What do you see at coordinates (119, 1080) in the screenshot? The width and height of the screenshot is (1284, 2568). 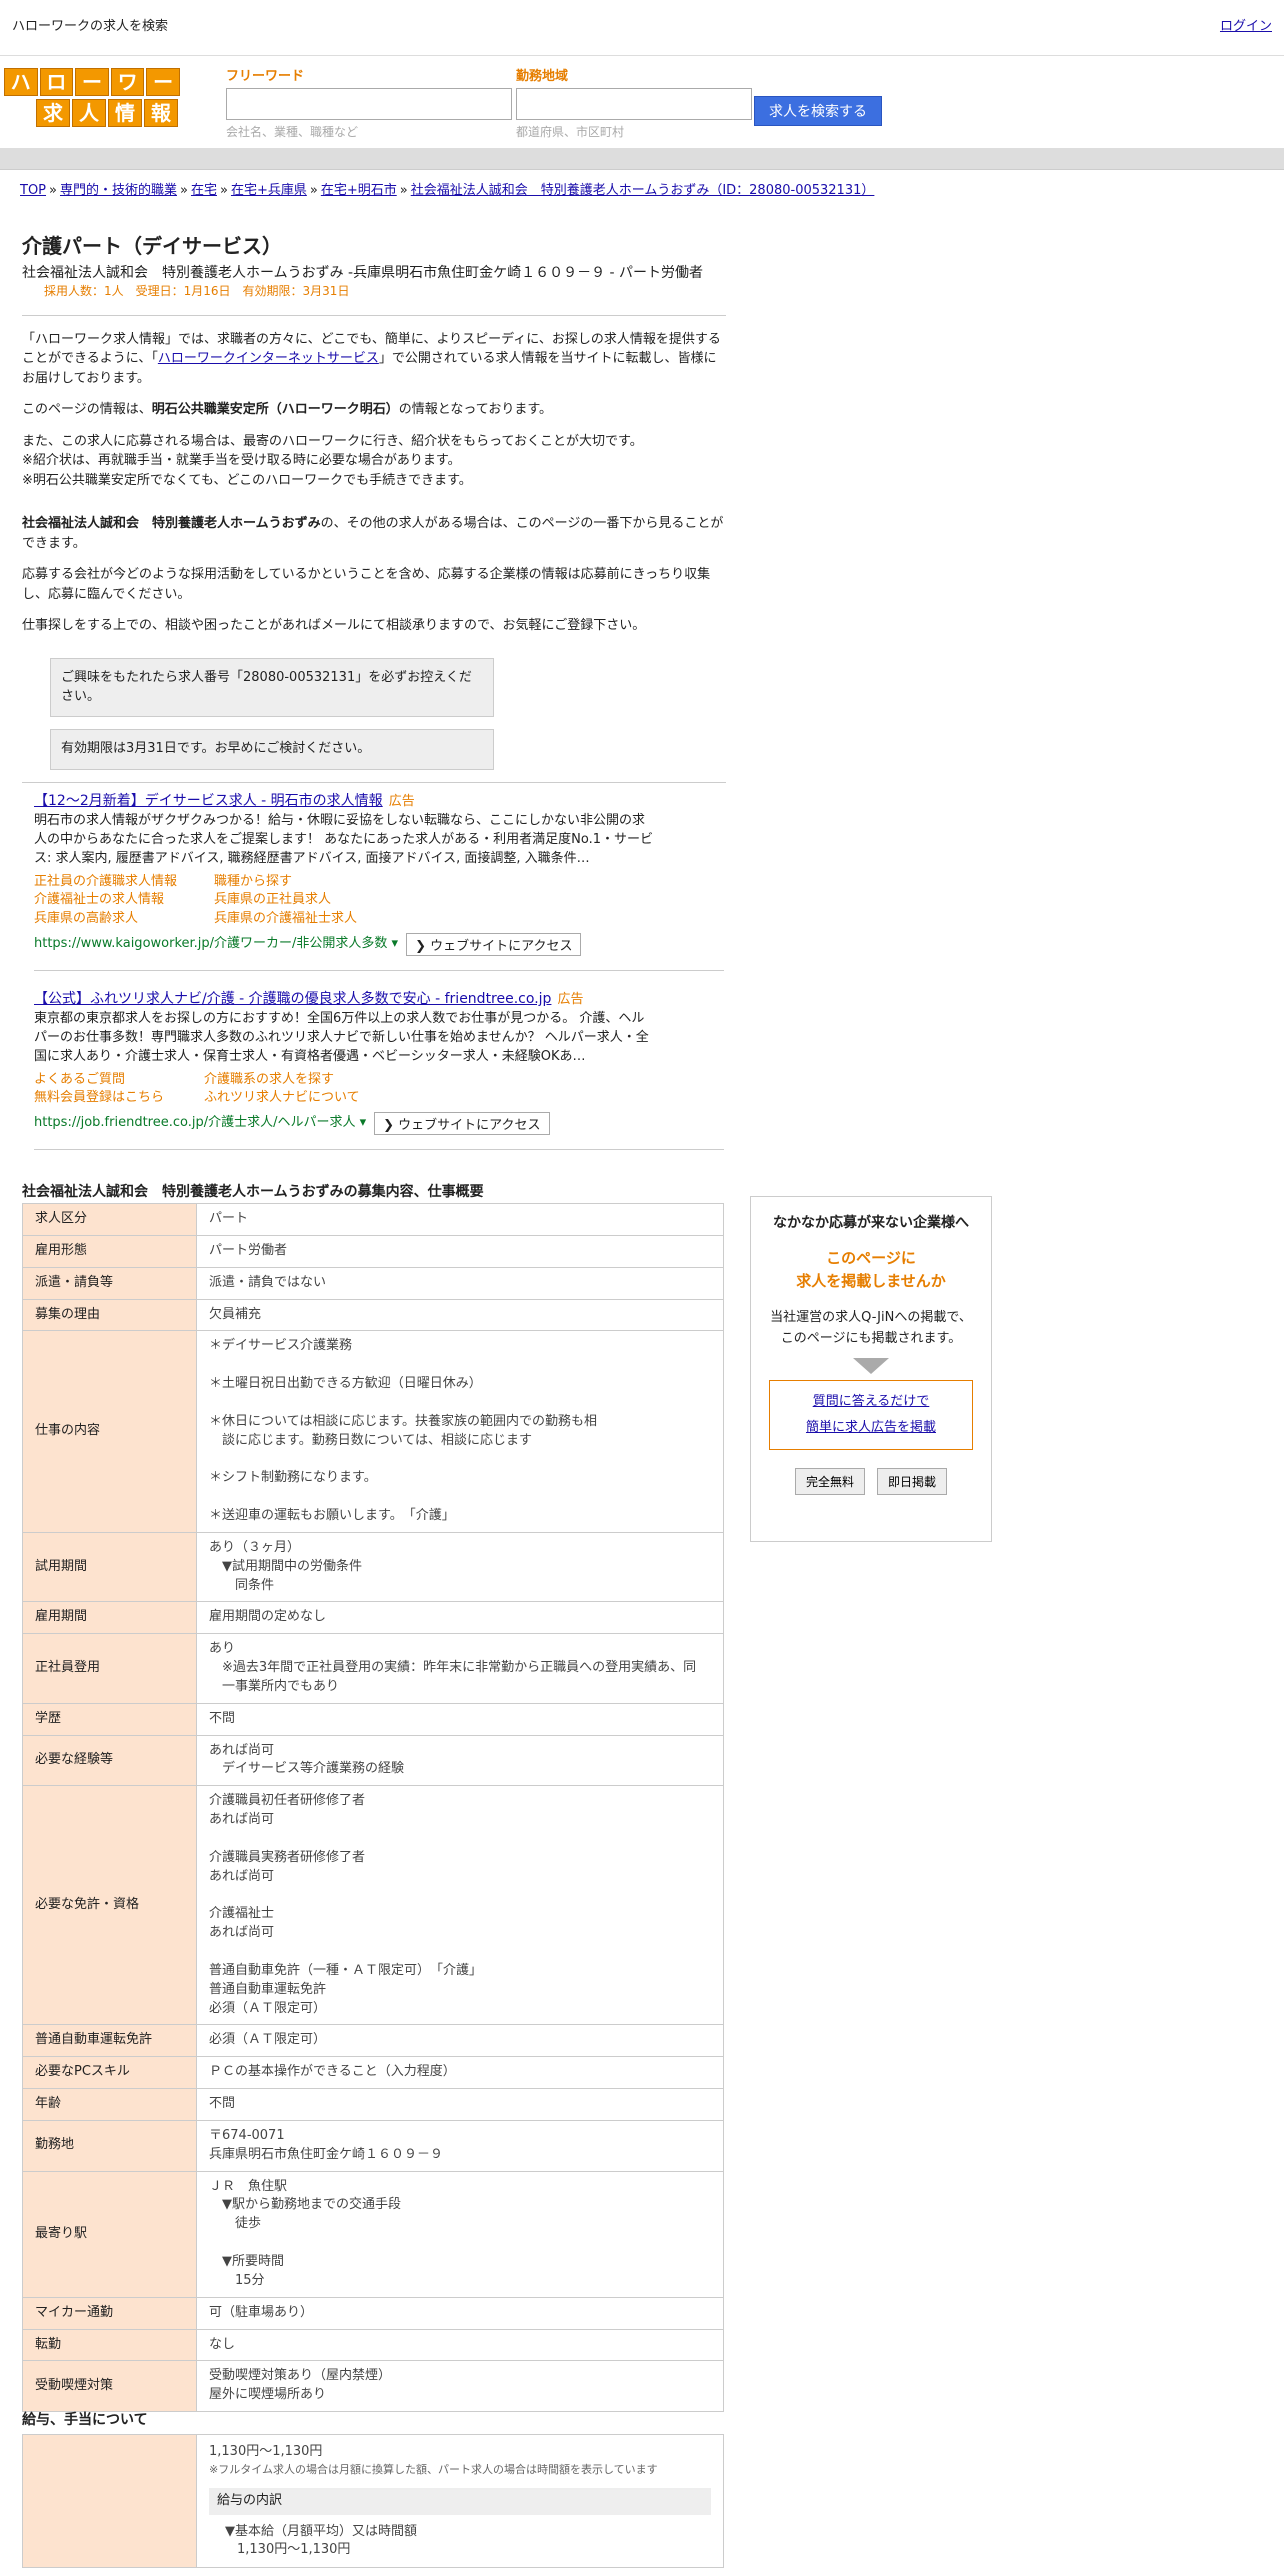 I see `ad-sitelink: よくあるご質問` at bounding box center [119, 1080].